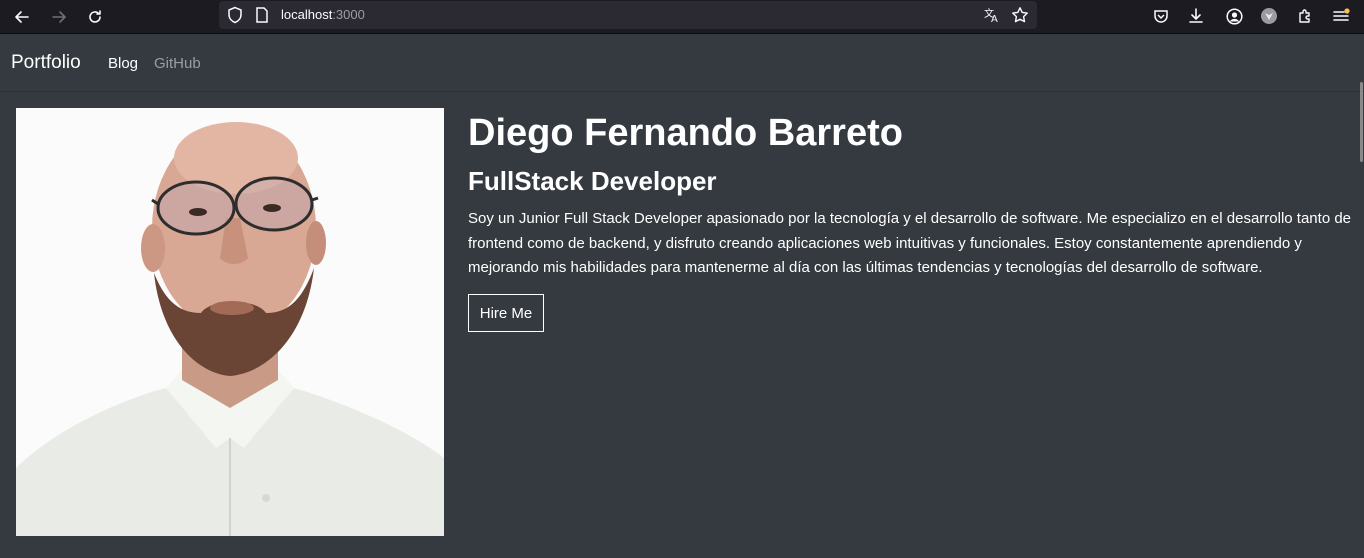  Describe the element at coordinates (1020, 15) in the screenshot. I see `bookmark-star-icon` at that location.